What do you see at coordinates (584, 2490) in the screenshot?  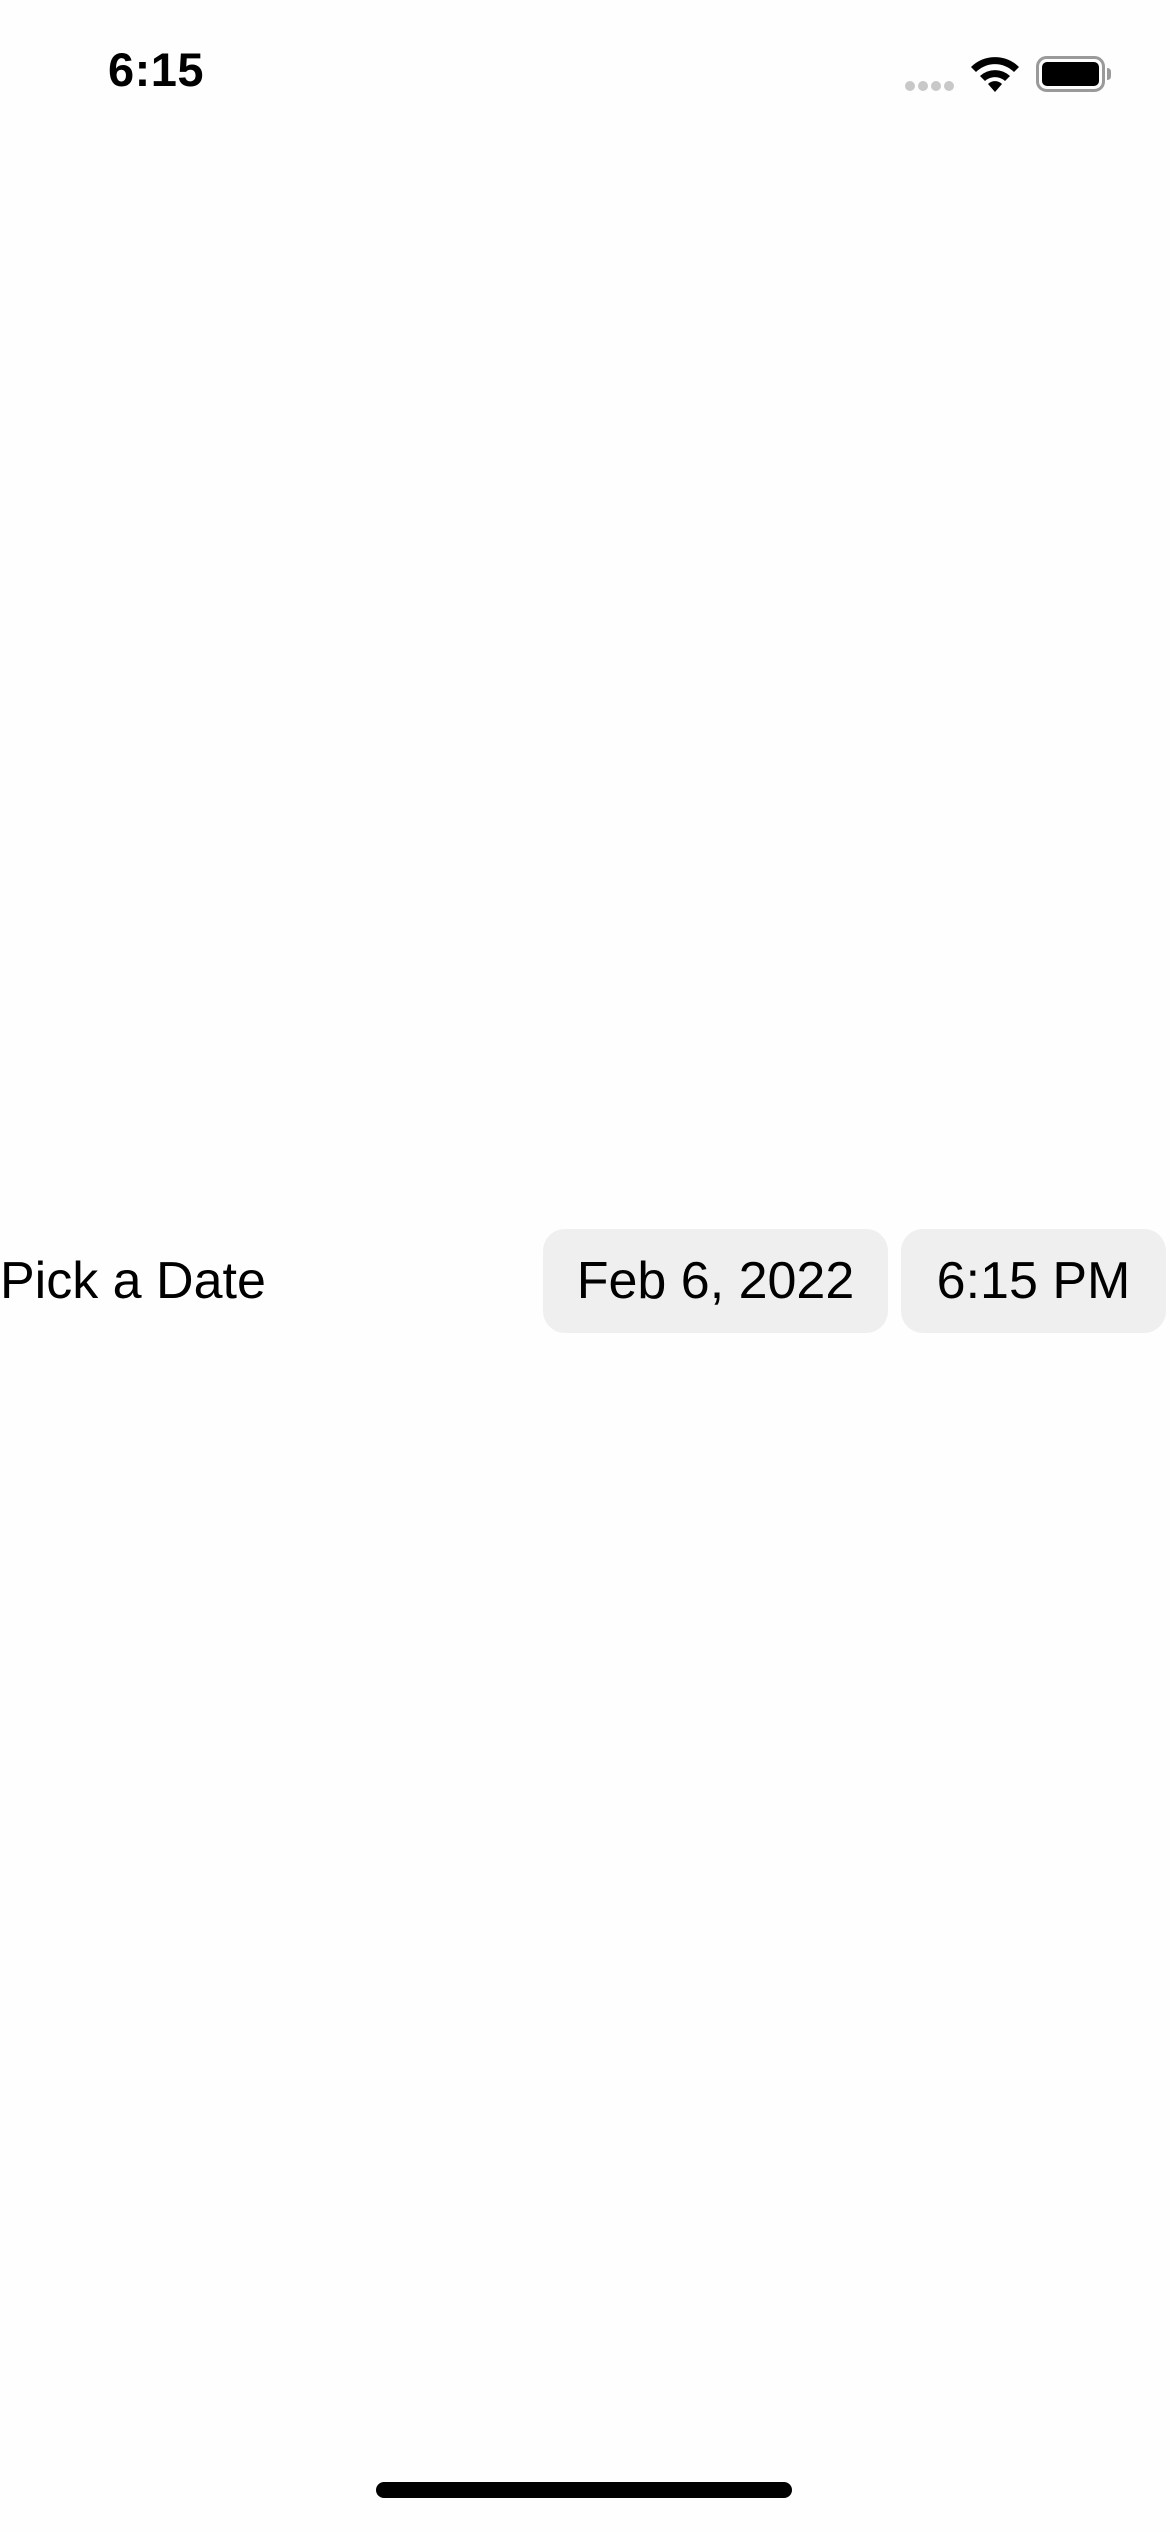 I see `home-indicator` at bounding box center [584, 2490].